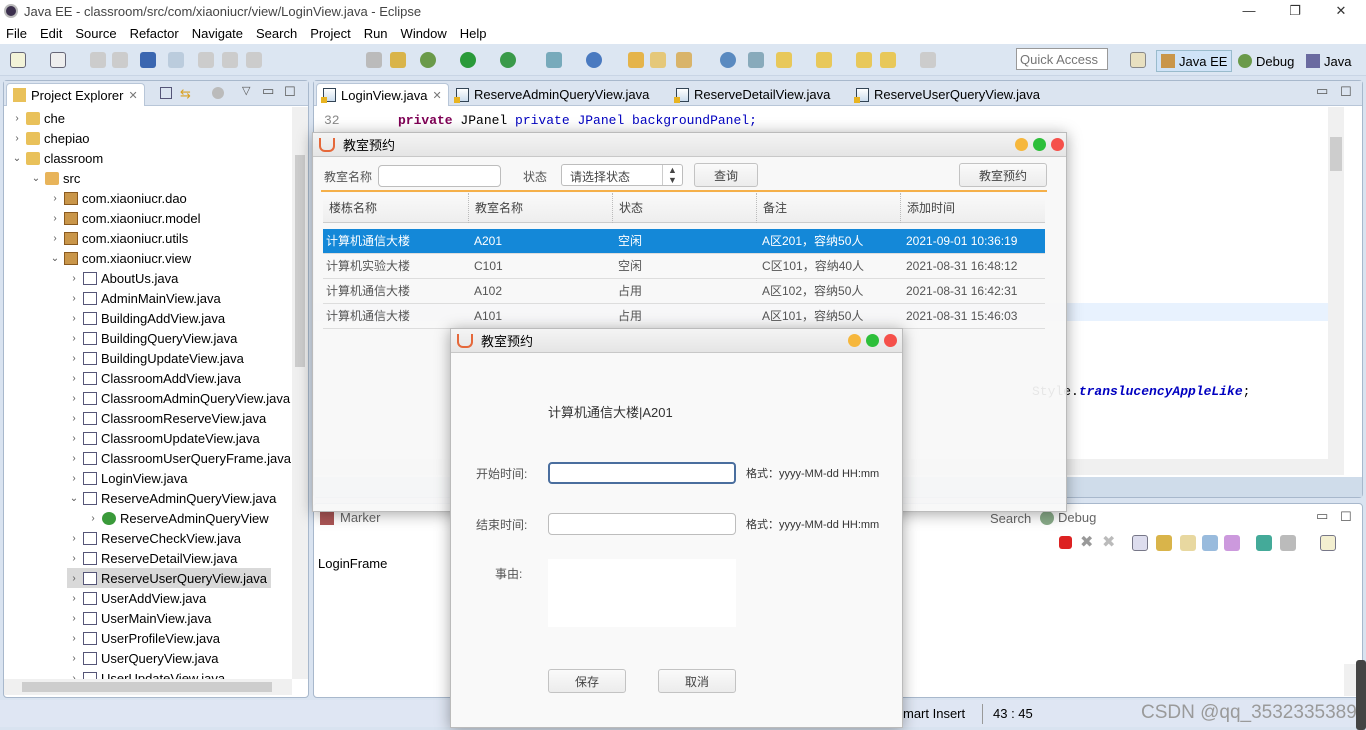 This screenshot has width=1366, height=730. I want to click on open-perspective-icon, so click(1138, 60).